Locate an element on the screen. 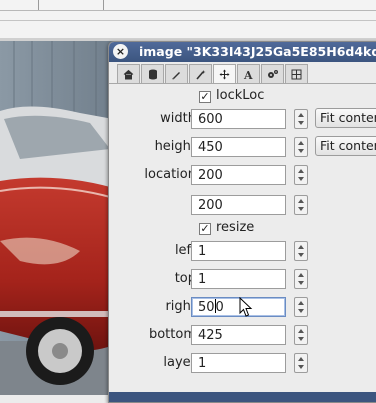 This screenshot has height=403, width=376. svg-text: A is located at coordinates (248, 74).